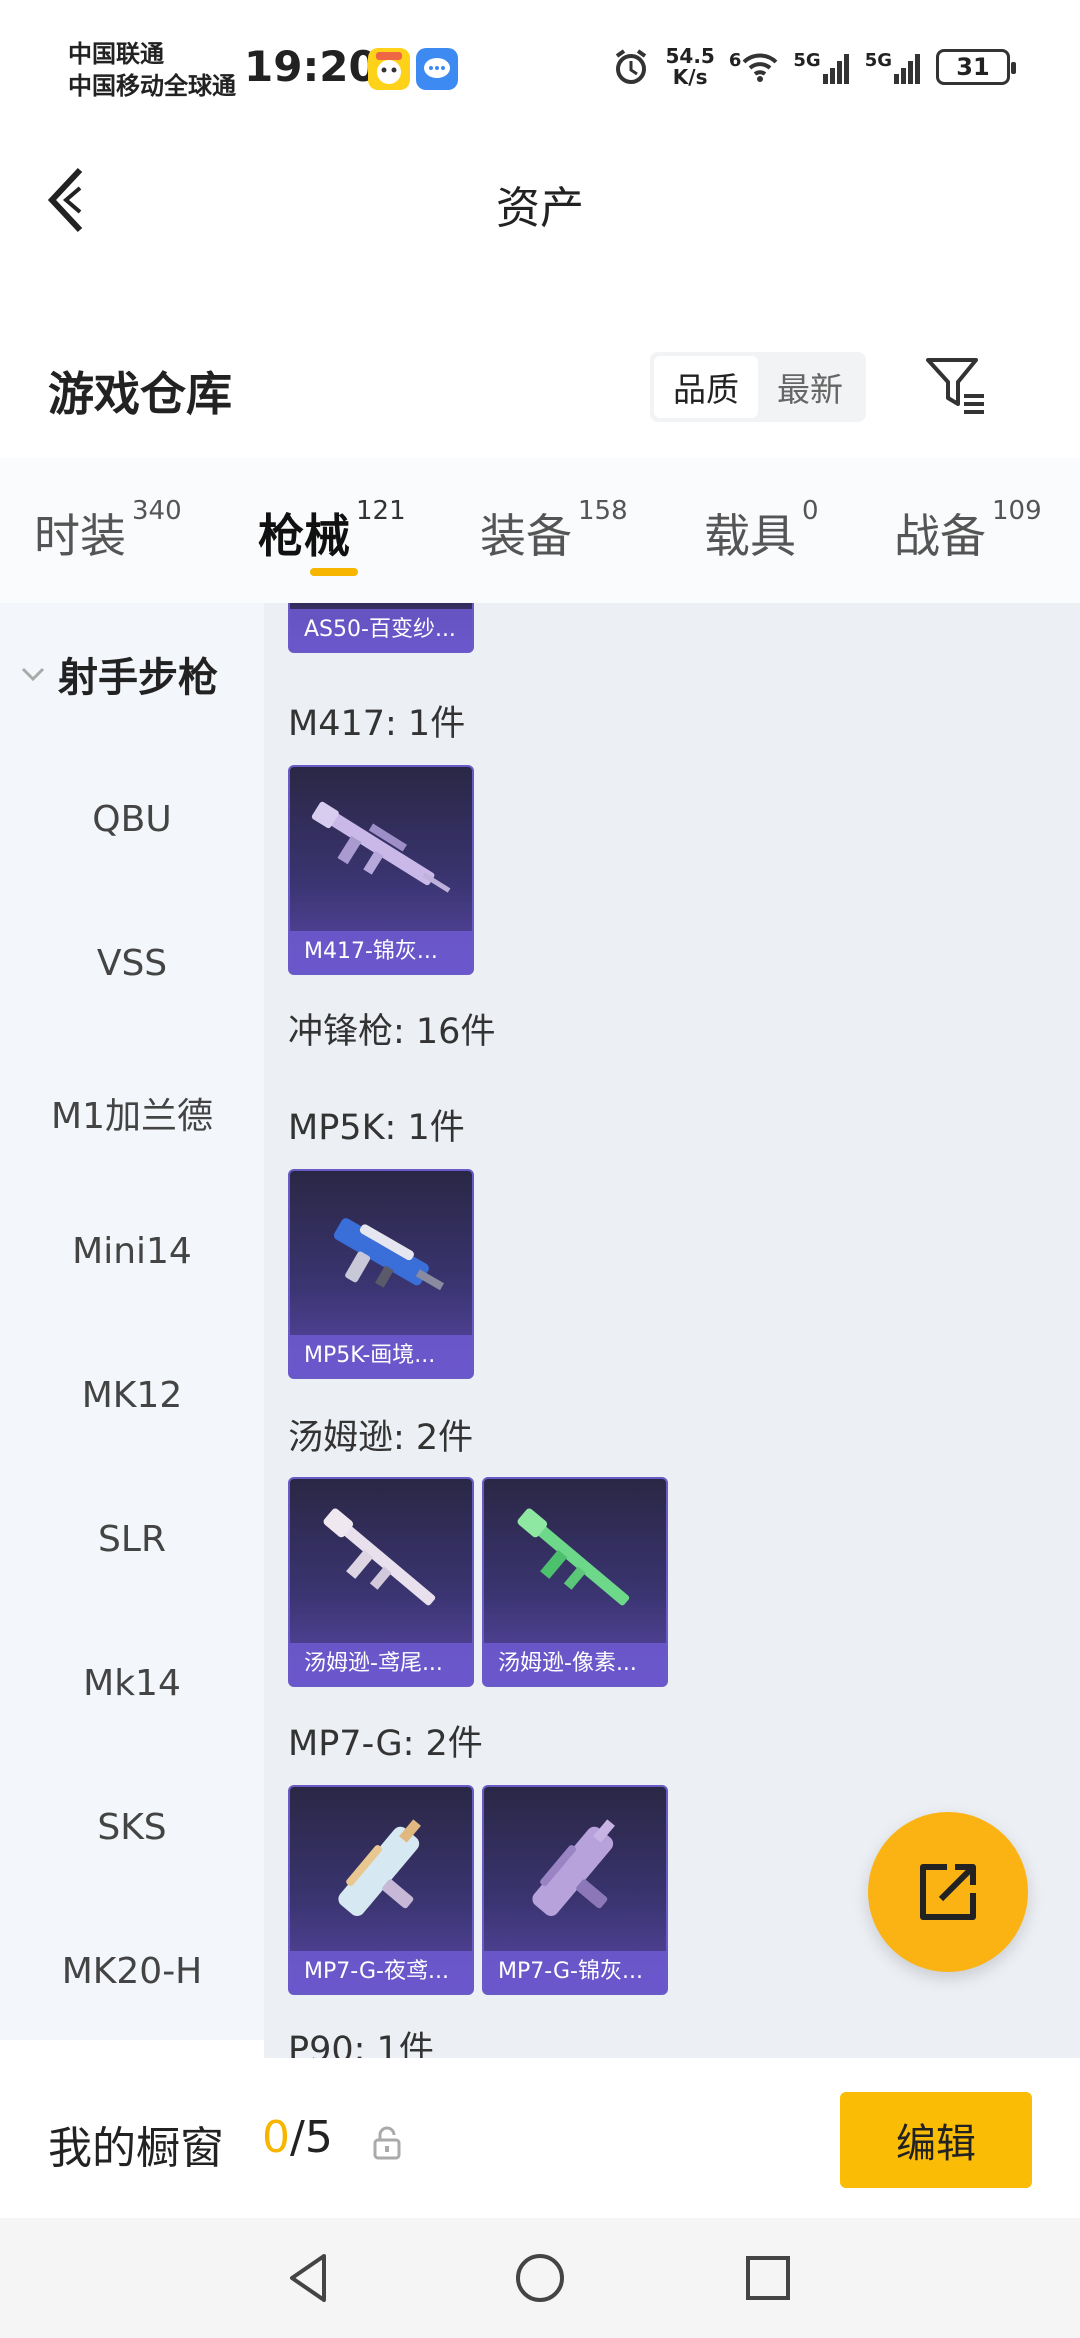  I want to click on sidebar-item-mk20h: MK20-H, so click(132, 1971).